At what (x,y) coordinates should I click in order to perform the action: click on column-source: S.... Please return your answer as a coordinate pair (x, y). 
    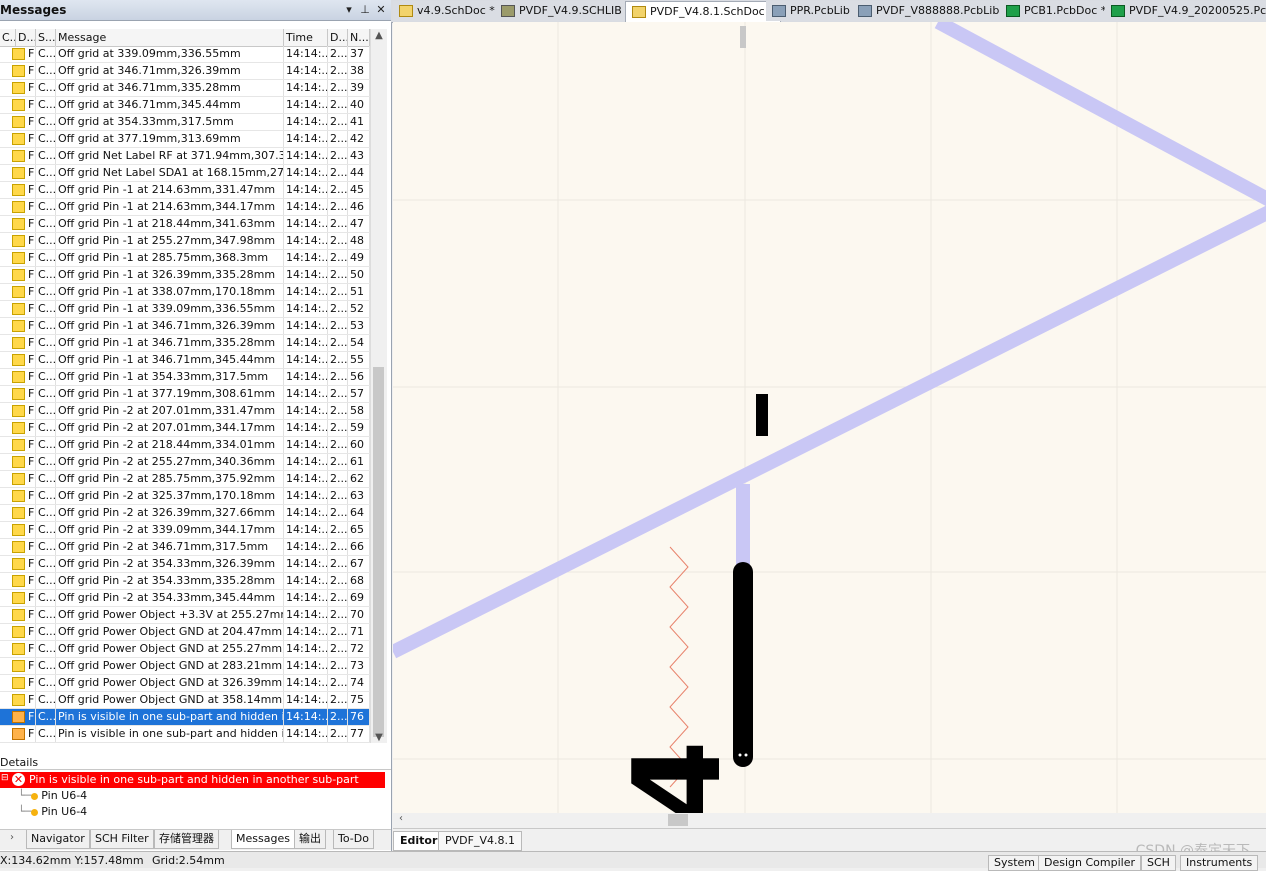
    Looking at the image, I should click on (46, 37).